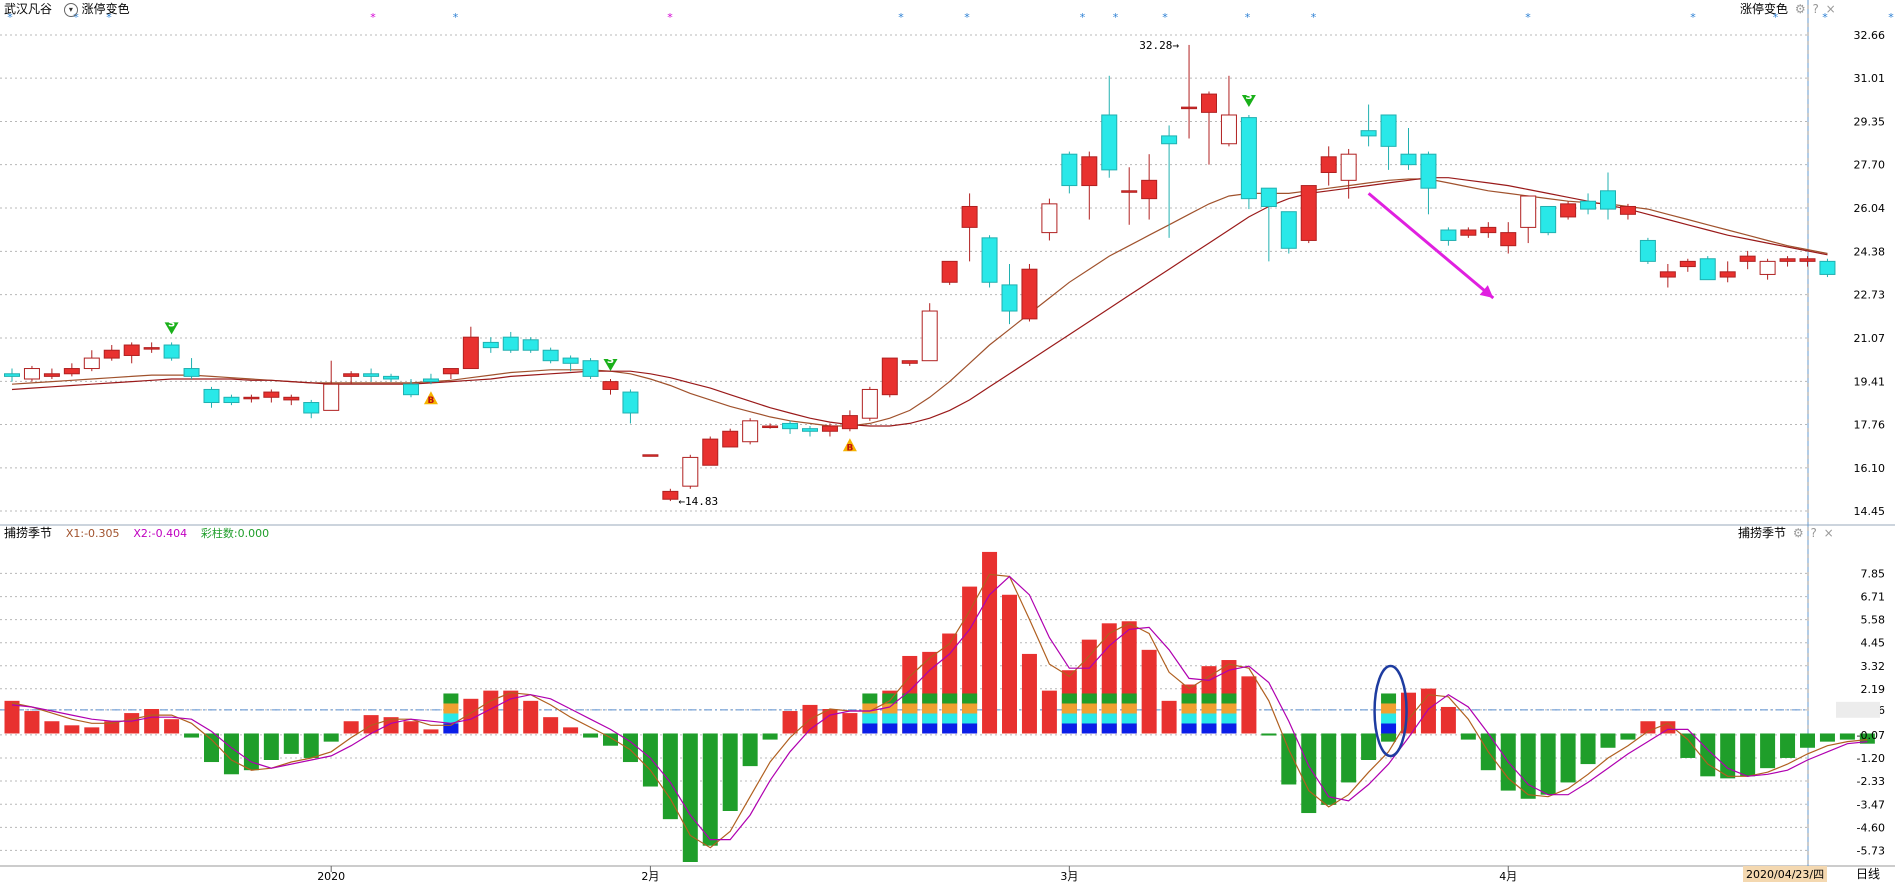  What do you see at coordinates (106, 9) in the screenshot?
I see `indicator-name: 涨停变色` at bounding box center [106, 9].